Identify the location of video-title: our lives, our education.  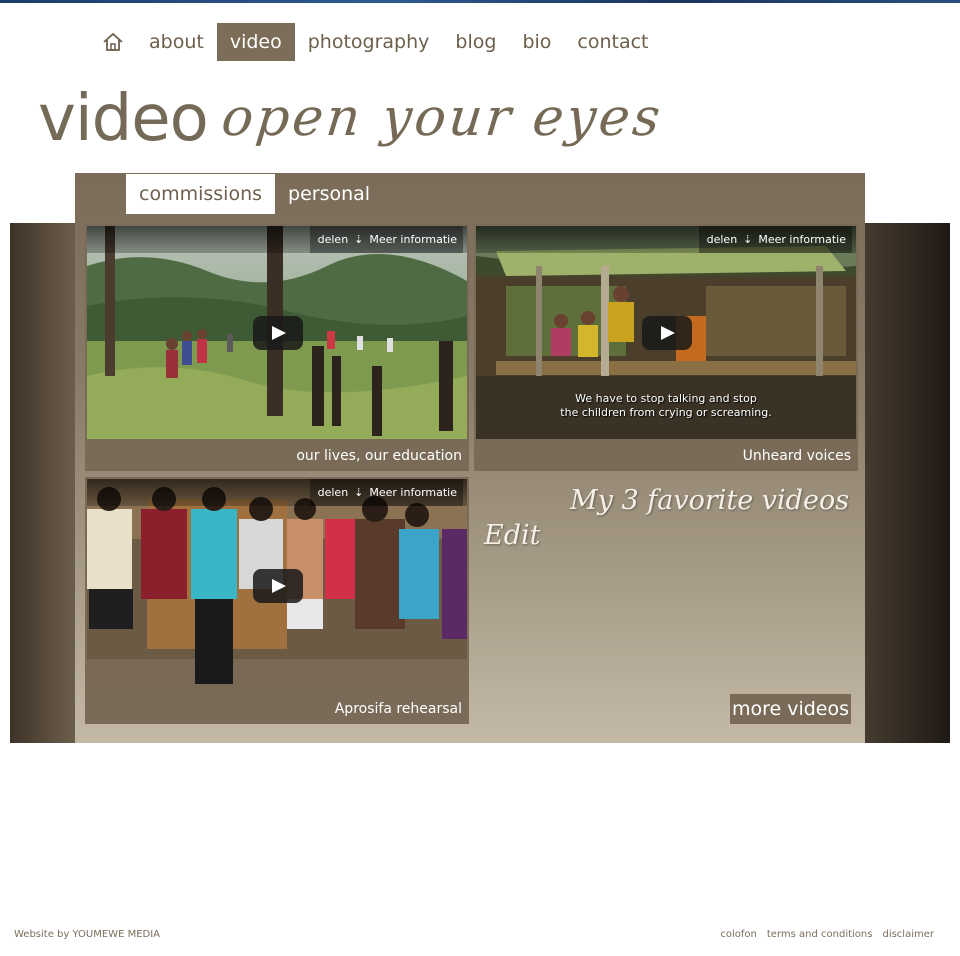
(379, 456).